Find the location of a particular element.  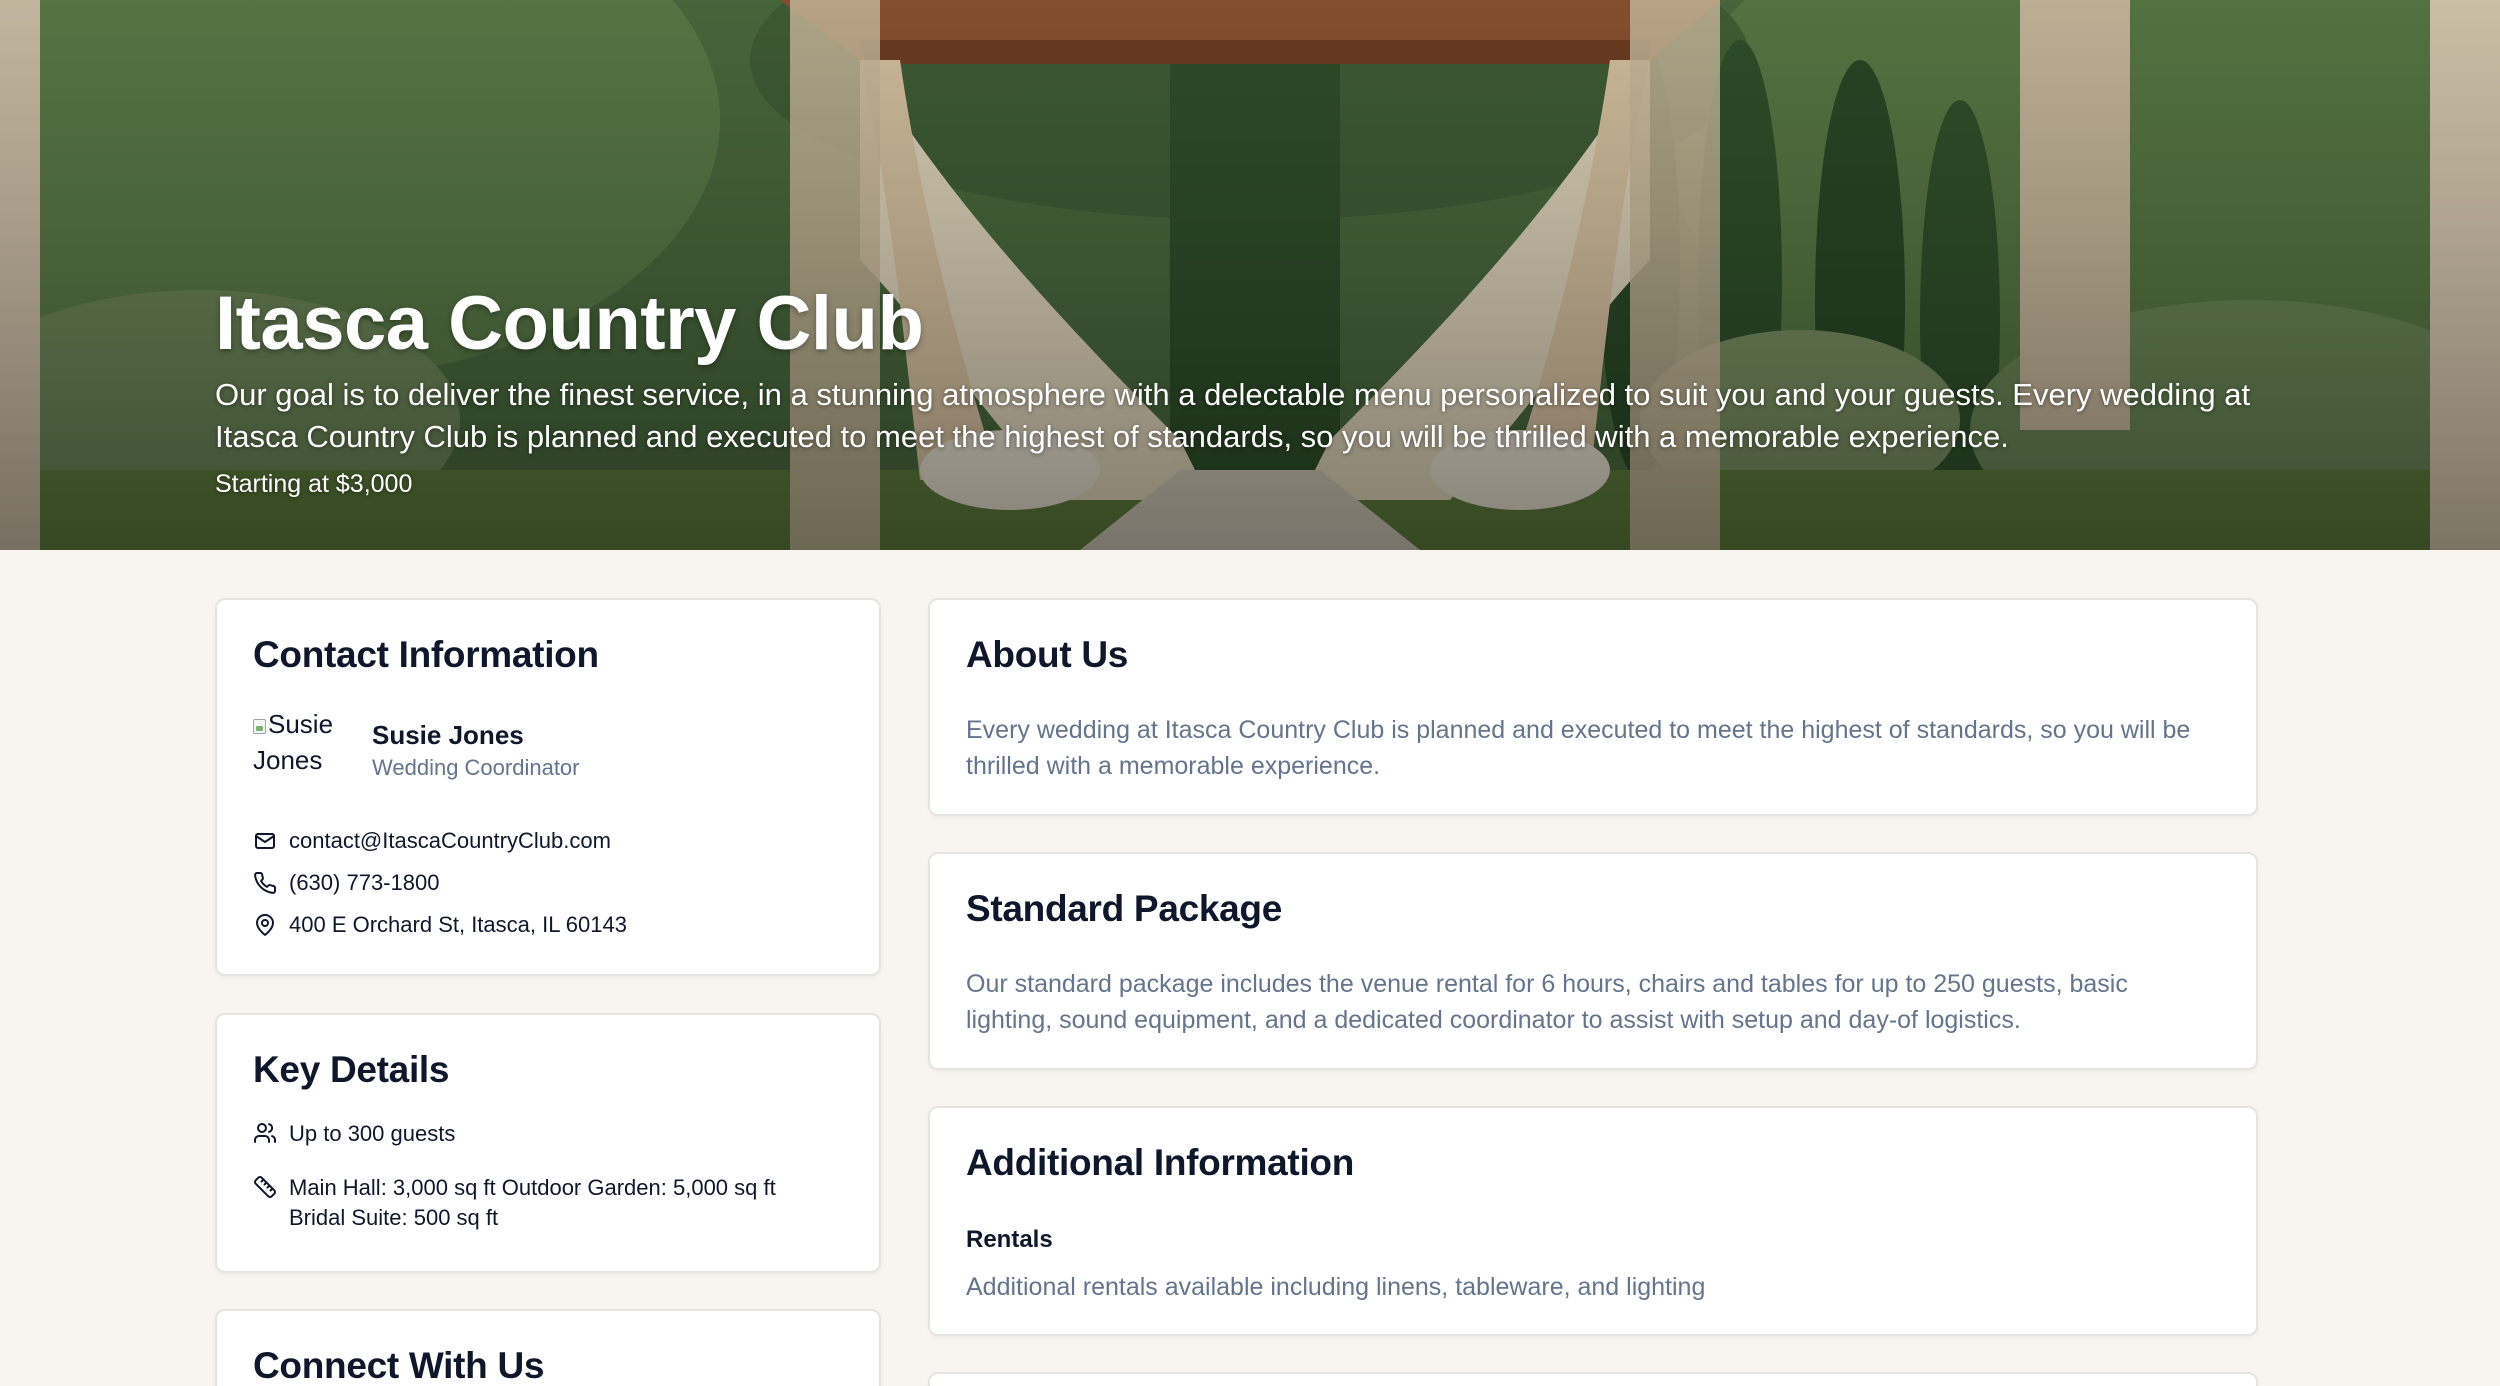

phone-icon is located at coordinates (265, 882).